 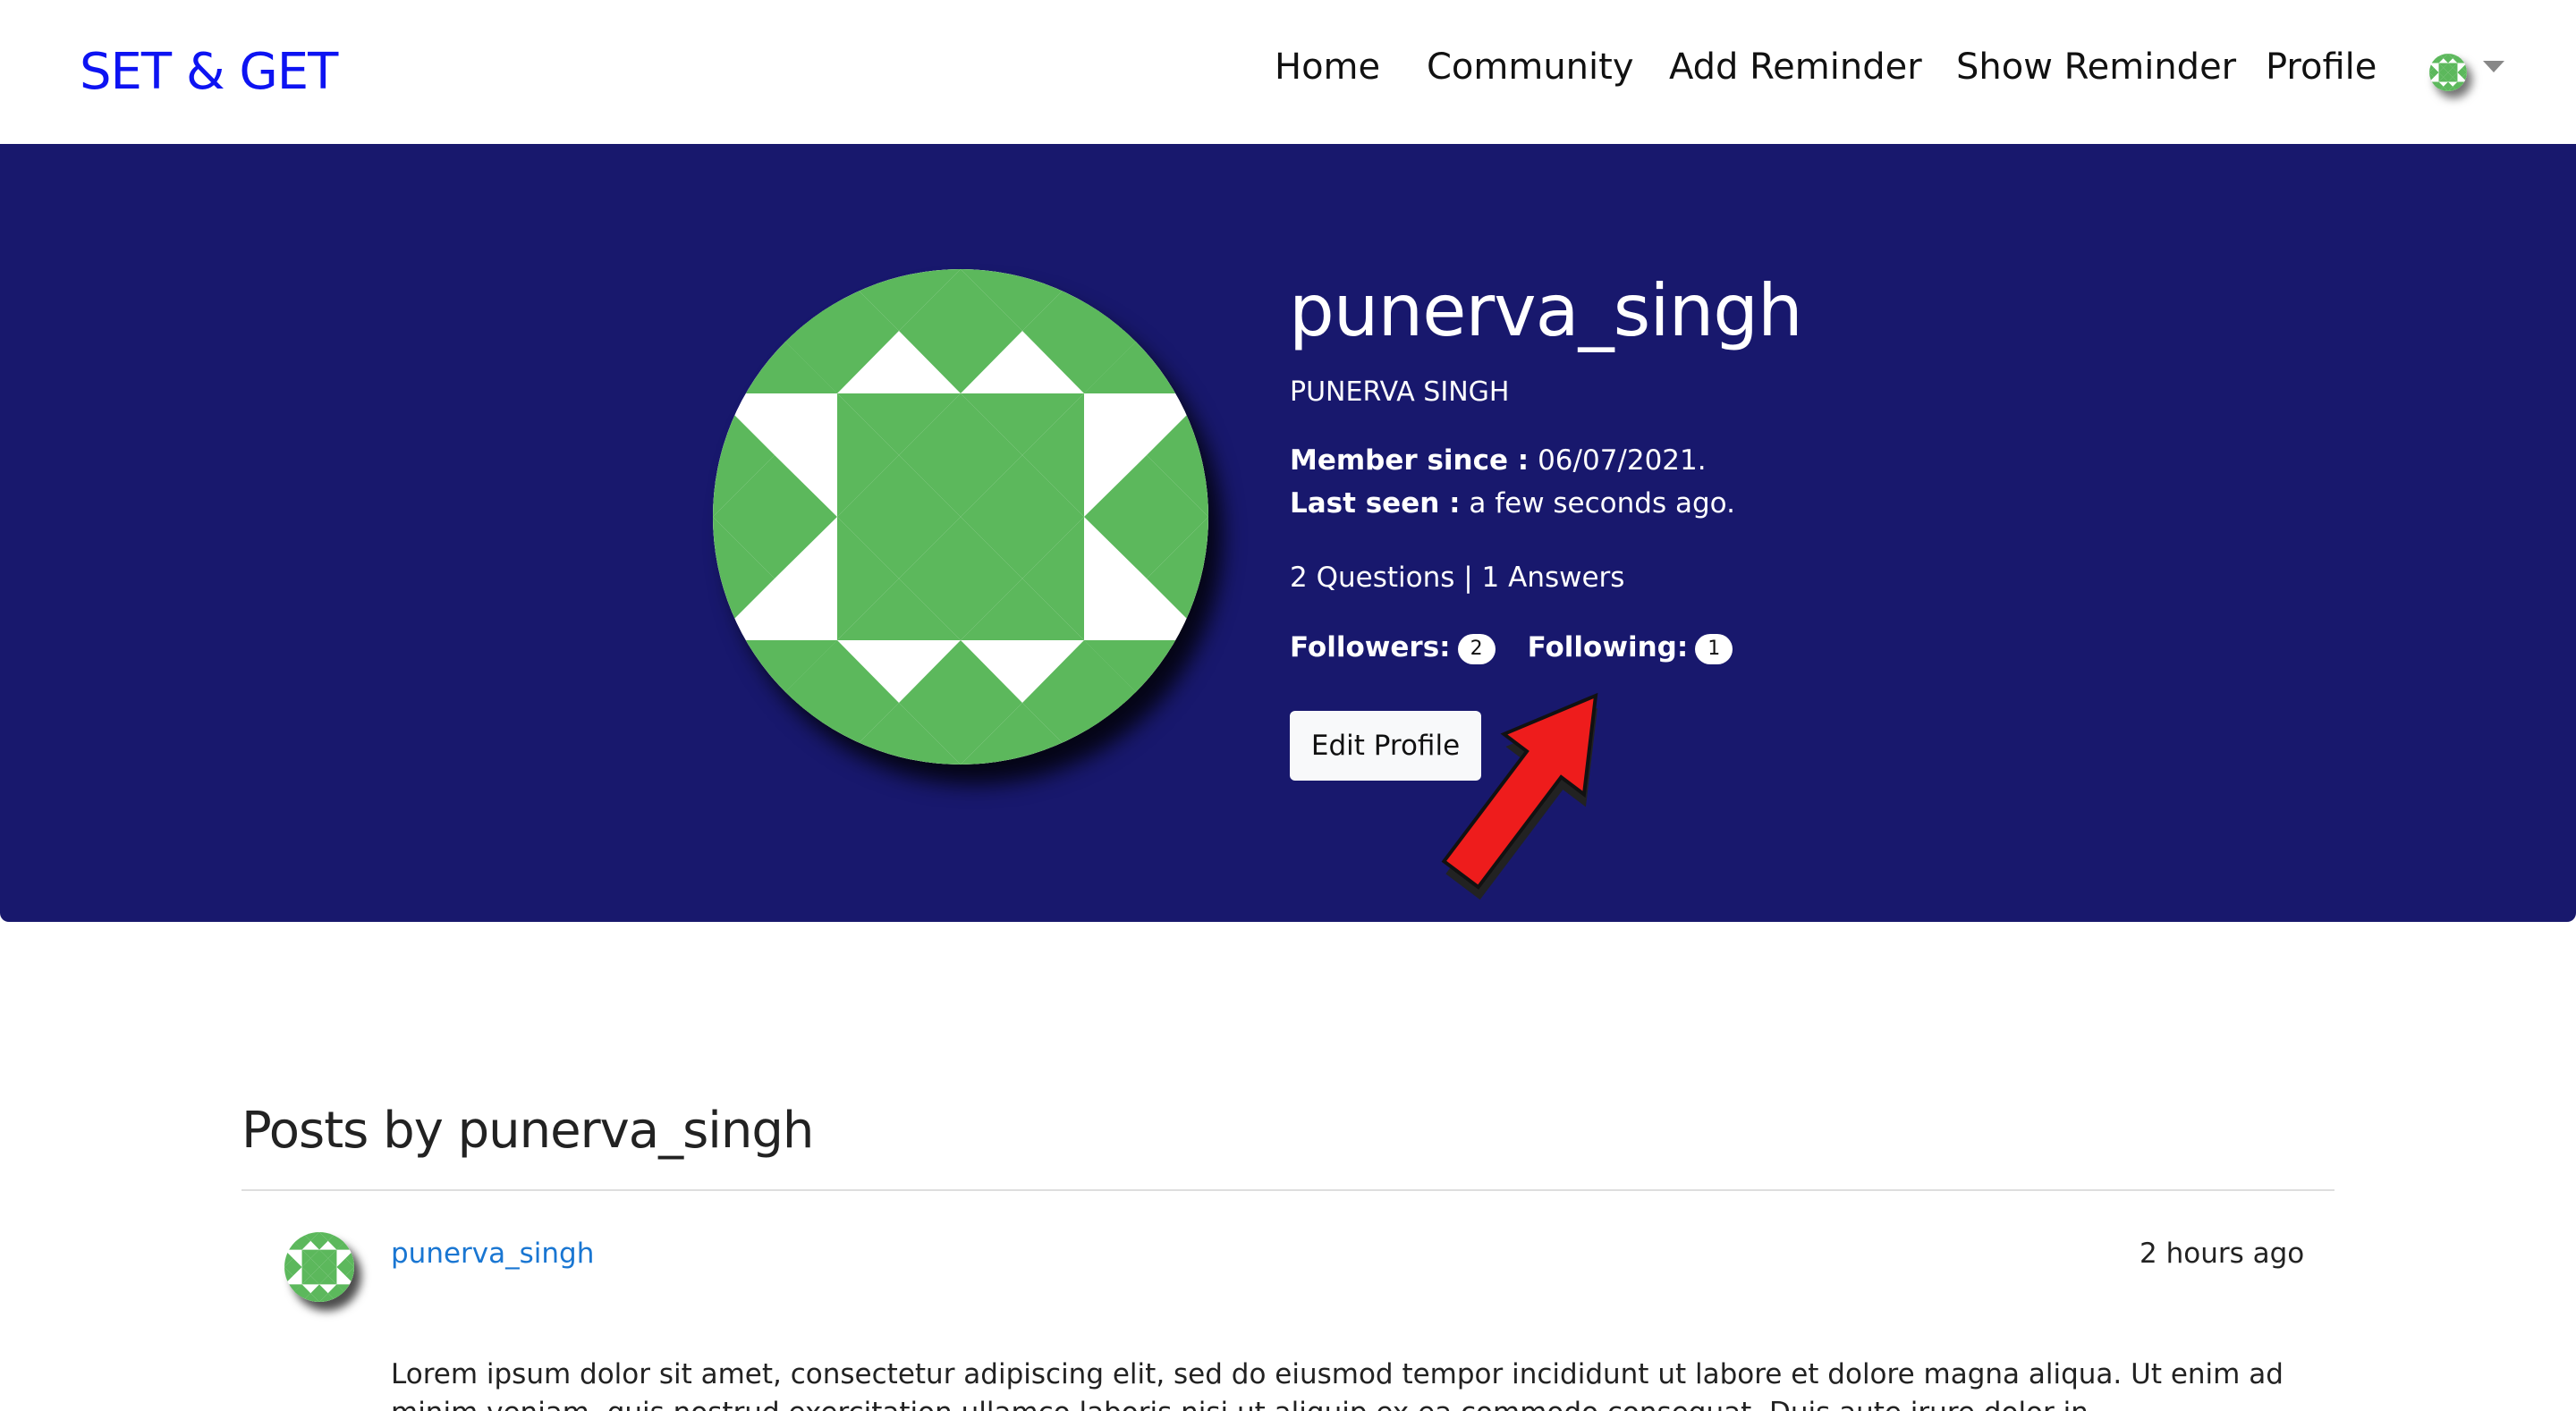 I want to click on member-since-value: 06/07/2021., so click(x=1622, y=461).